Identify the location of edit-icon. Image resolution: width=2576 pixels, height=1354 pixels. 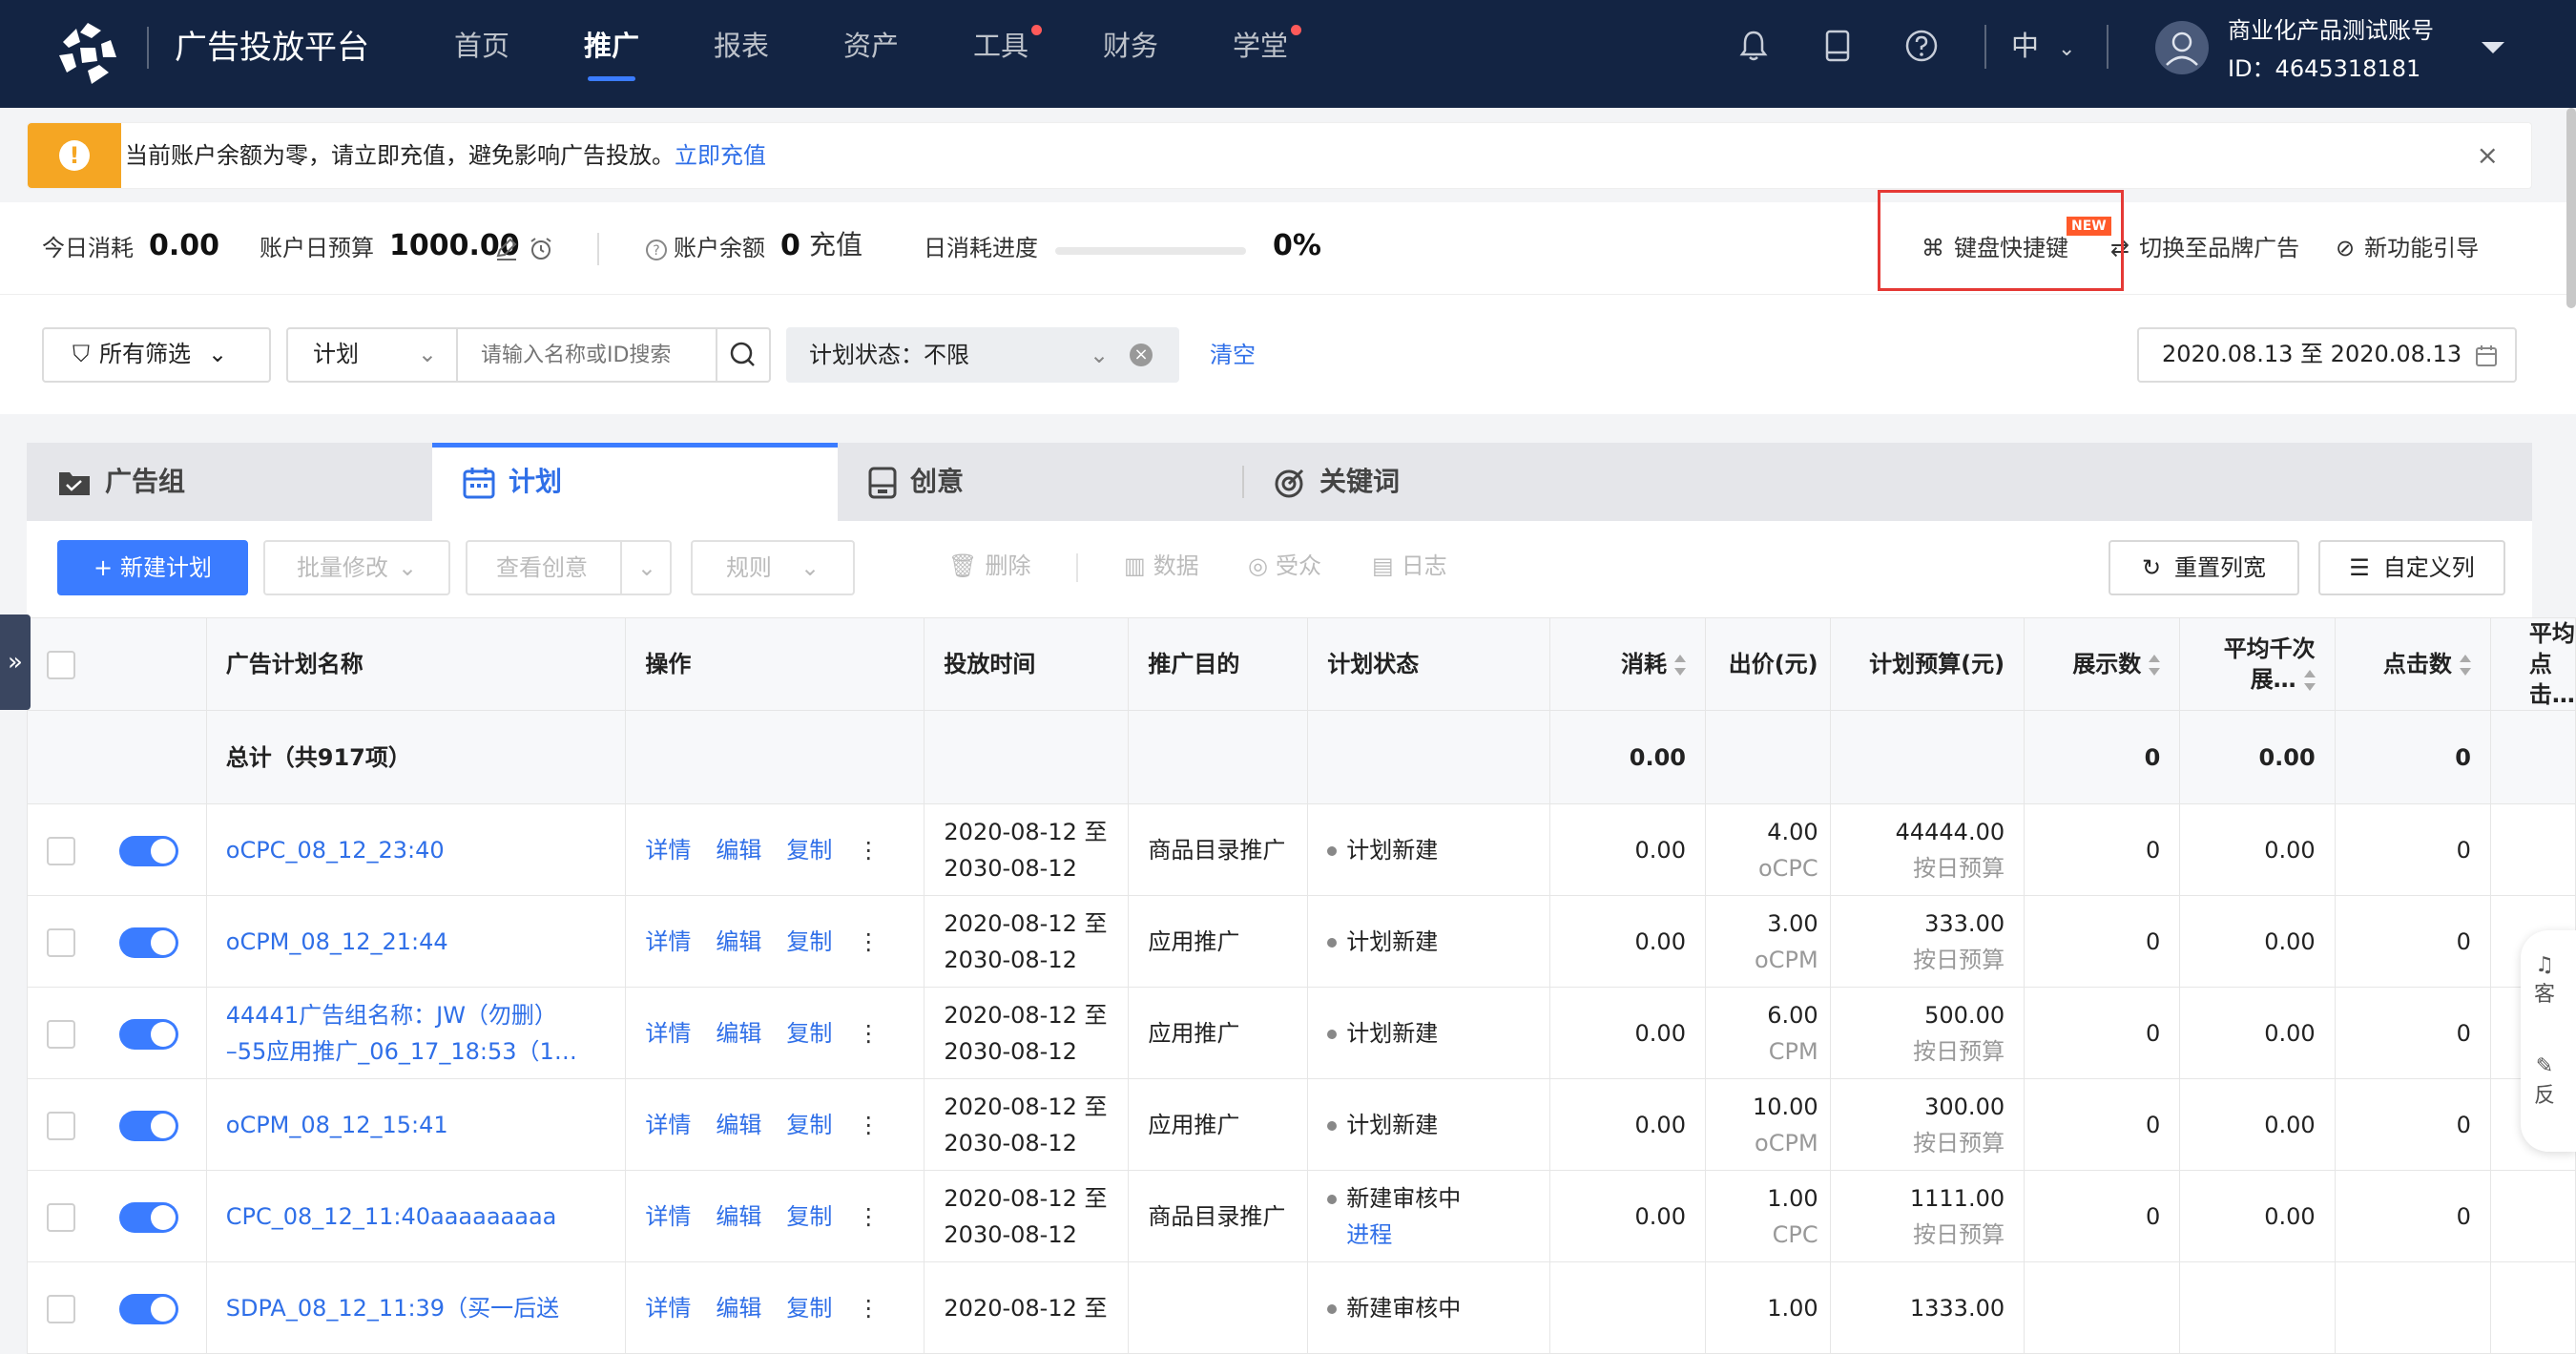
(506, 249).